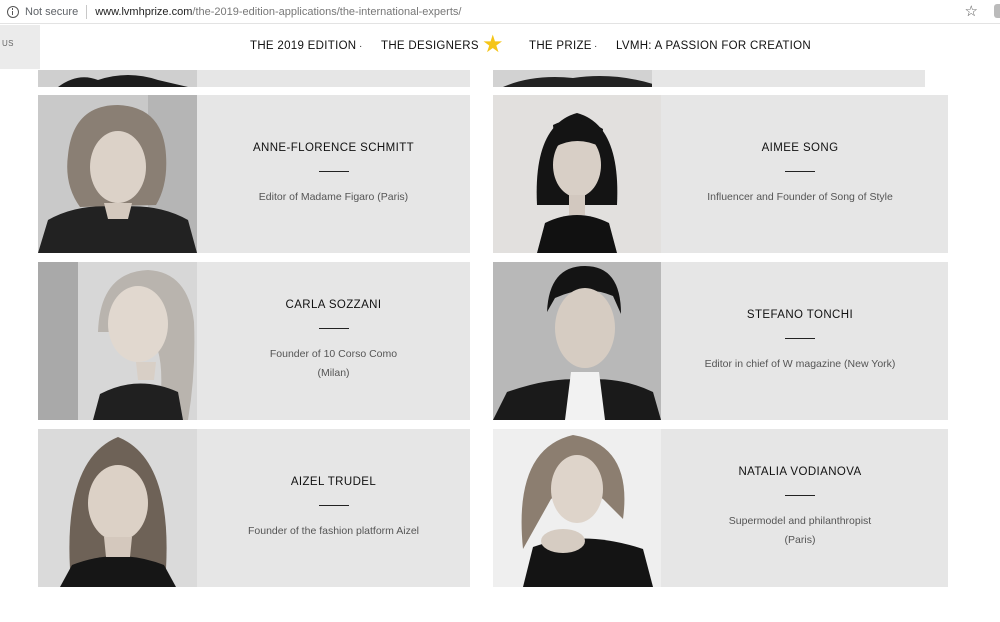 The height and width of the screenshot is (622, 1000). Describe the element at coordinates (333, 354) in the screenshot. I see `expert-description: Founder of 10 Corso Como` at that location.